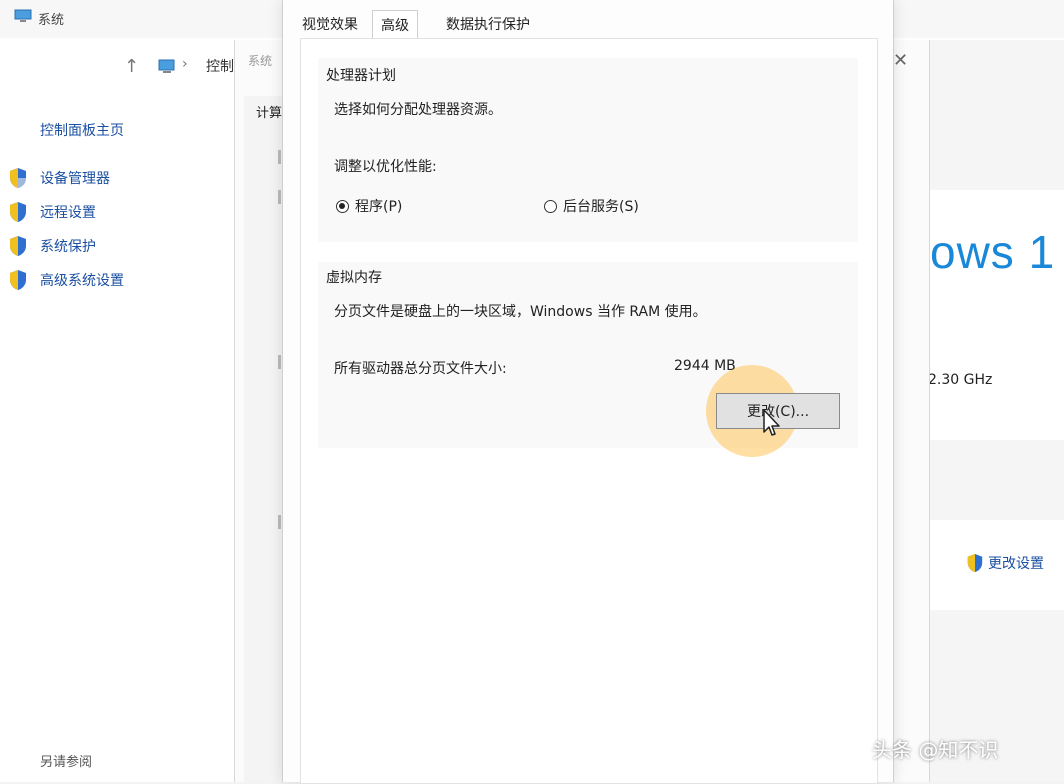 Image resolution: width=1064 pixels, height=784 pixels. Describe the element at coordinates (23, 15) in the screenshot. I see `computer-icon` at that location.